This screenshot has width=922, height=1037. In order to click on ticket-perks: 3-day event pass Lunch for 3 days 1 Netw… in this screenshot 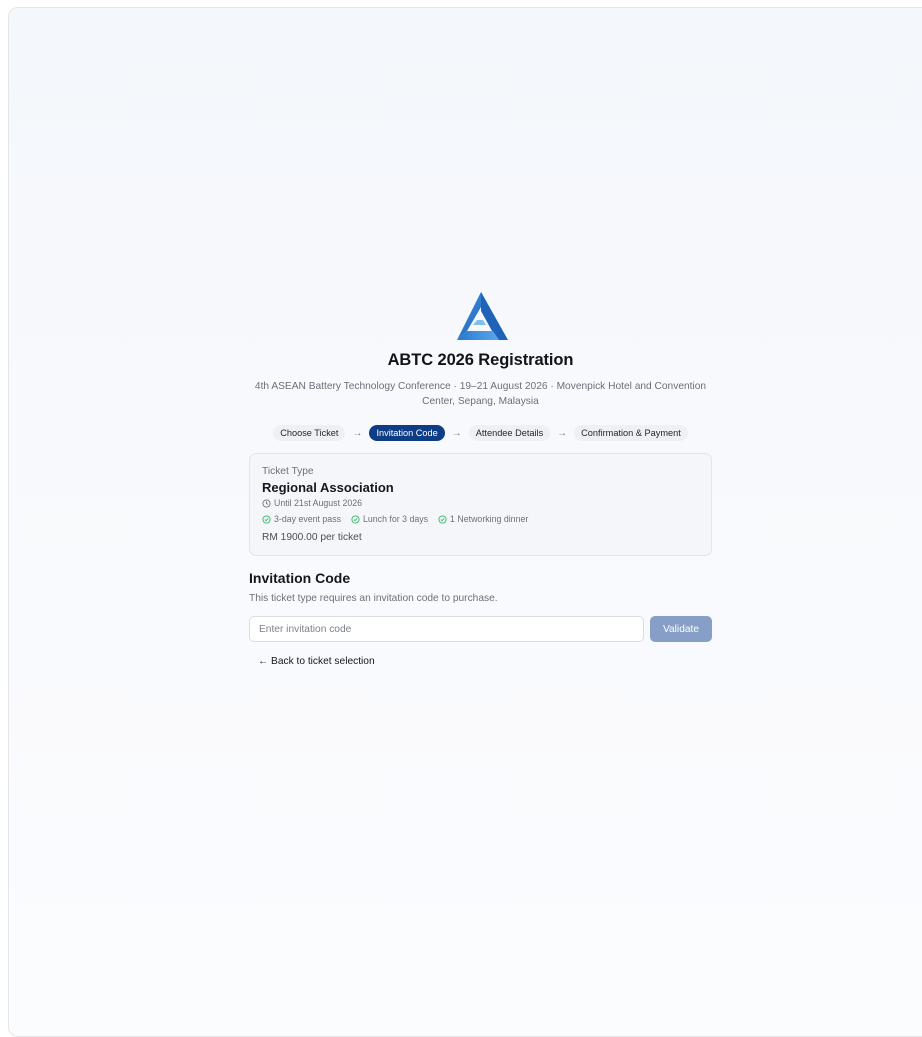, I will do `click(480, 519)`.